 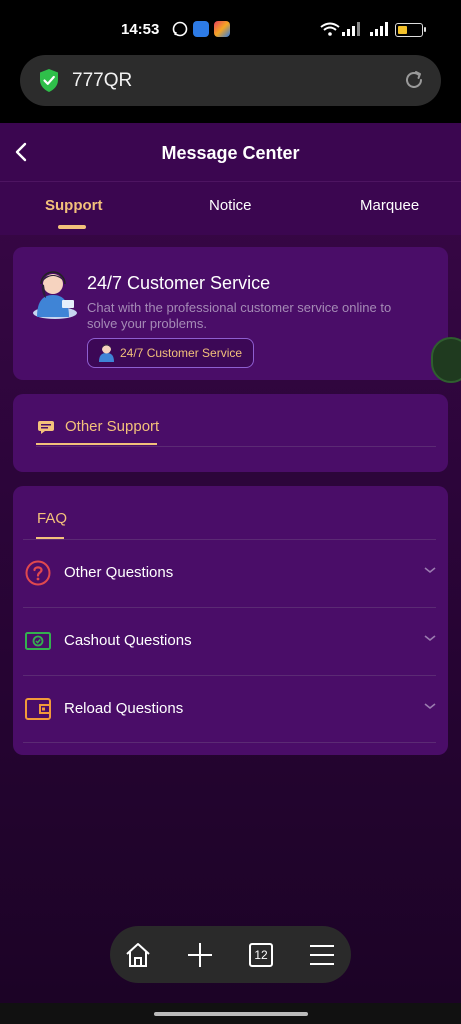 I want to click on browser-app-icon, so click(x=201, y=29).